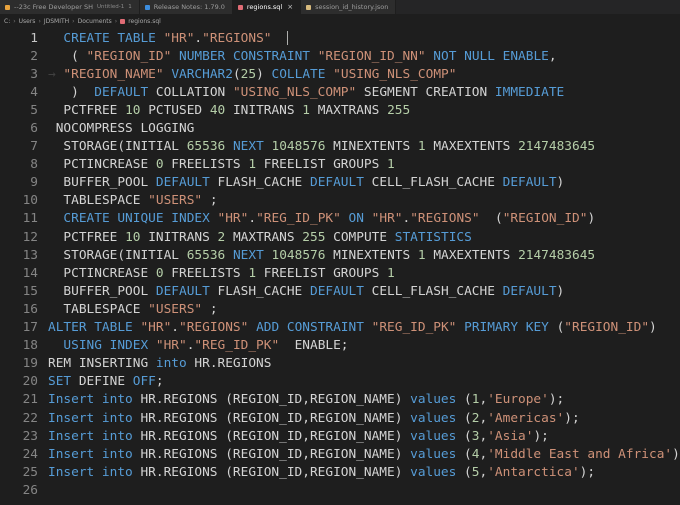 Image resolution: width=680 pixels, height=505 pixels. Describe the element at coordinates (30, 400) in the screenshot. I see `line-number: 21` at that location.